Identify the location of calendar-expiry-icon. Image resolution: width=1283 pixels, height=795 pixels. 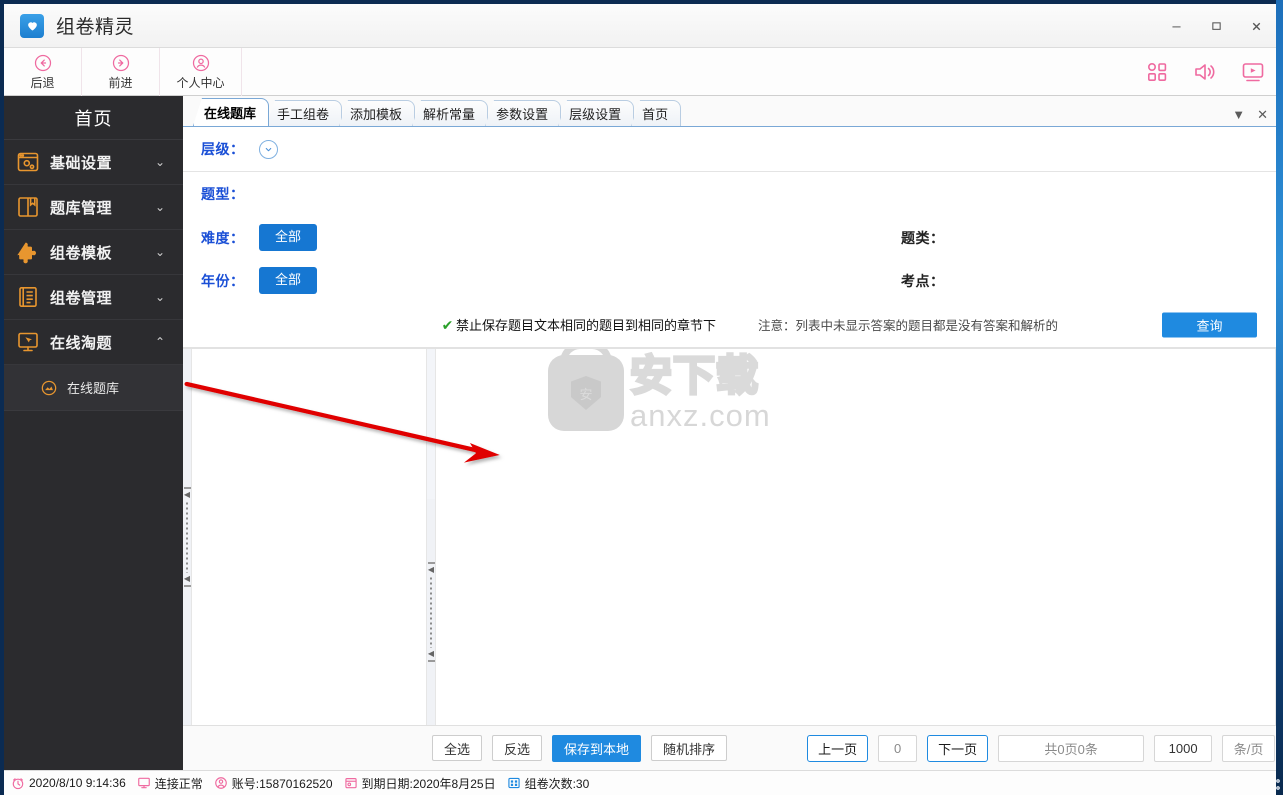
(351, 783).